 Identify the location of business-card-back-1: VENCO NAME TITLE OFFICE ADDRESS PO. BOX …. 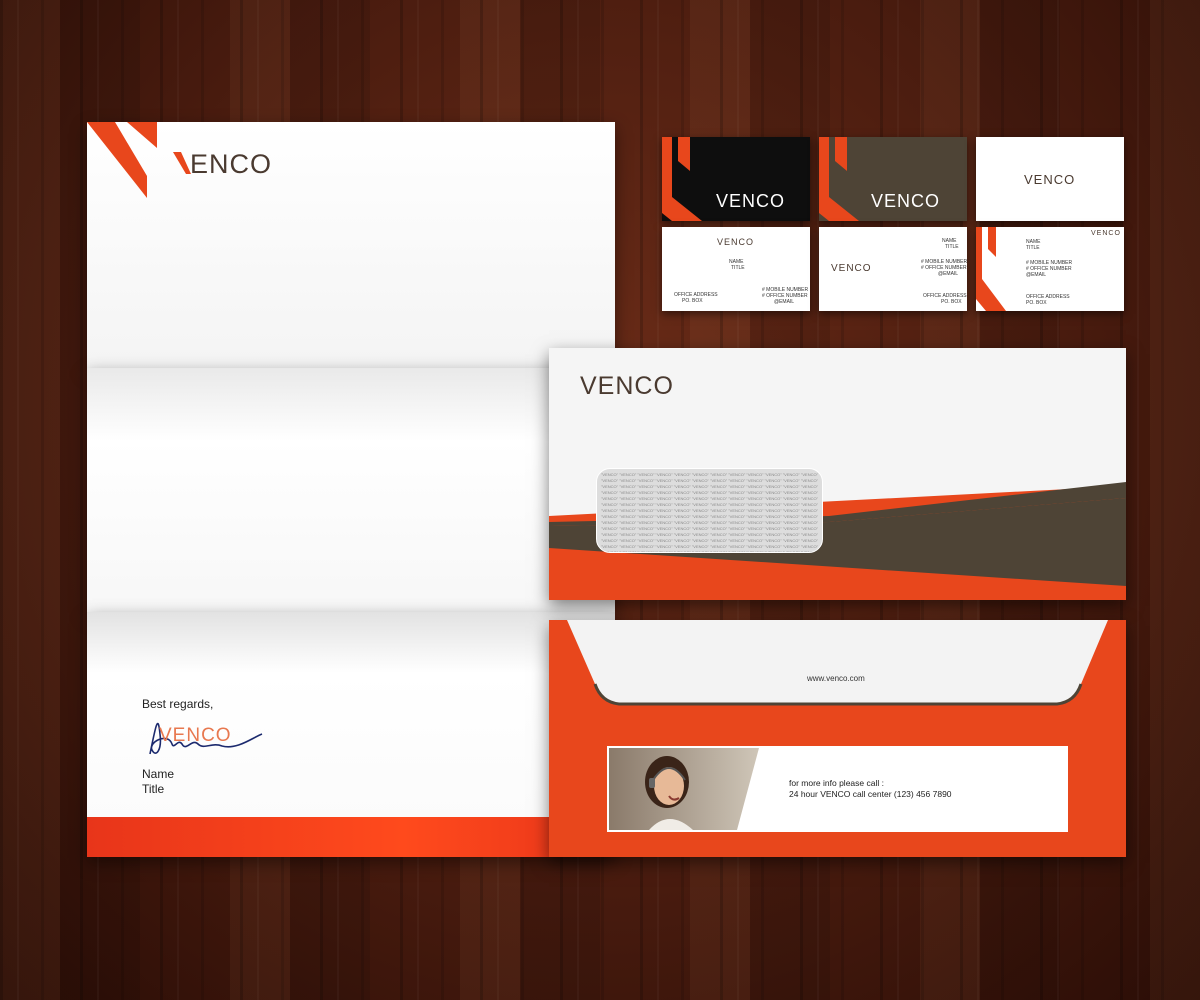
(736, 269).